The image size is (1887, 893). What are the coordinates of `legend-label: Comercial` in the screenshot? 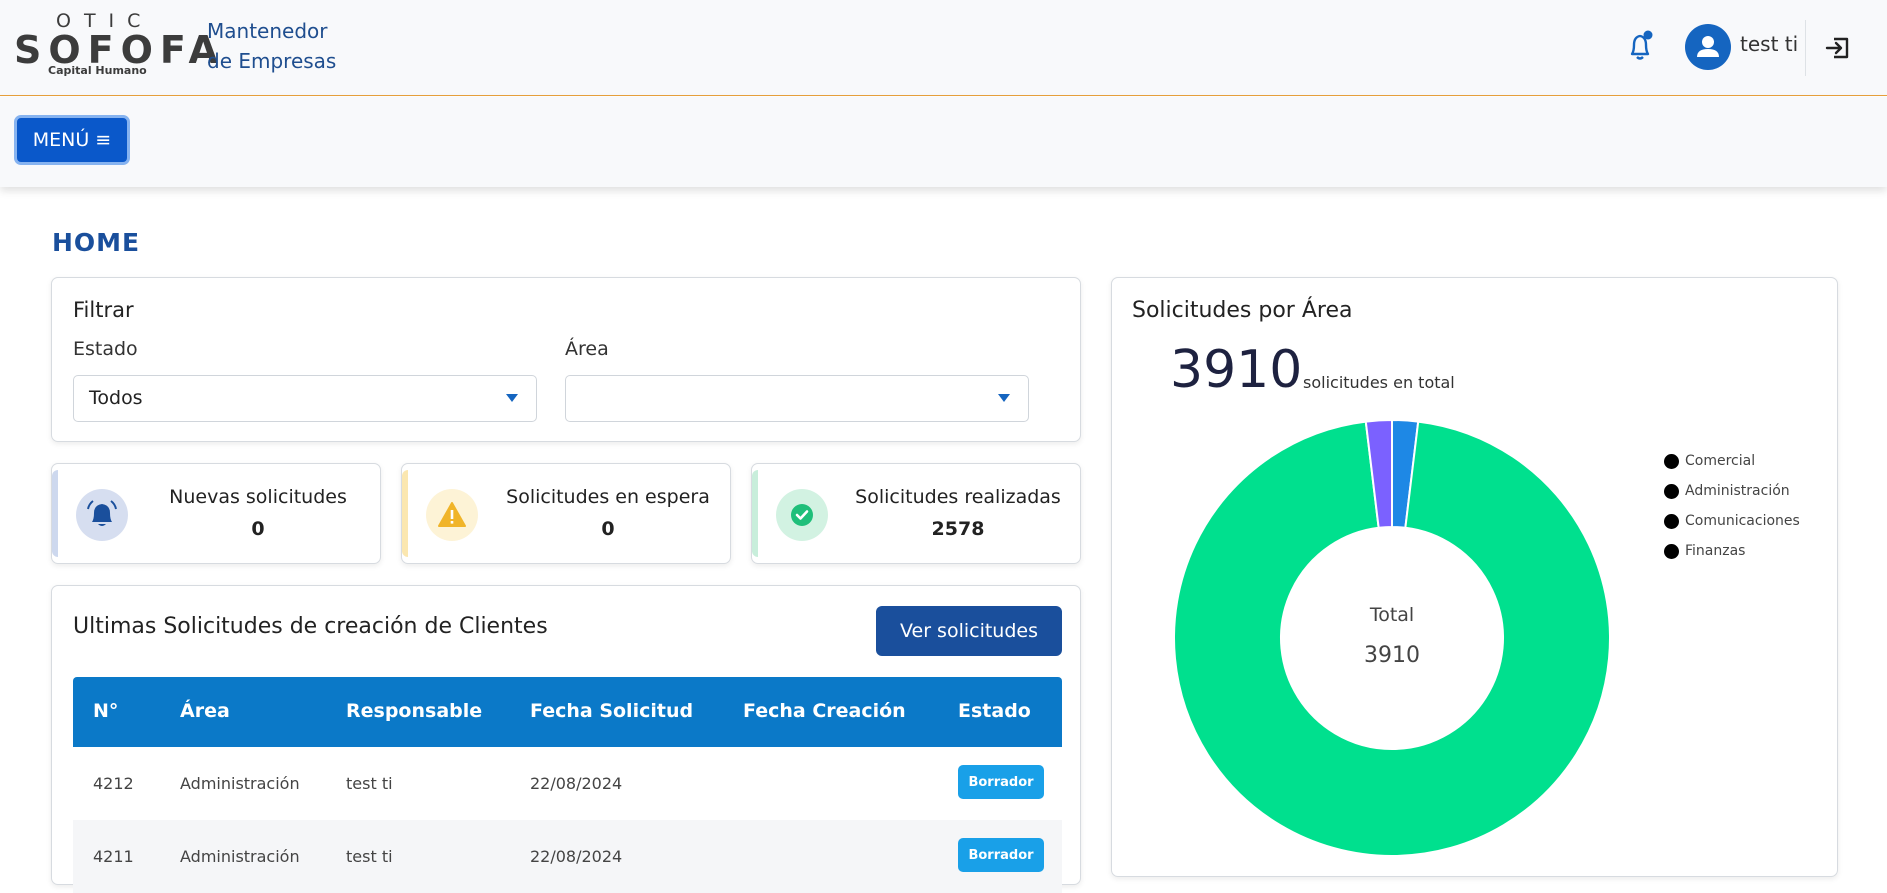 It's located at (1720, 461).